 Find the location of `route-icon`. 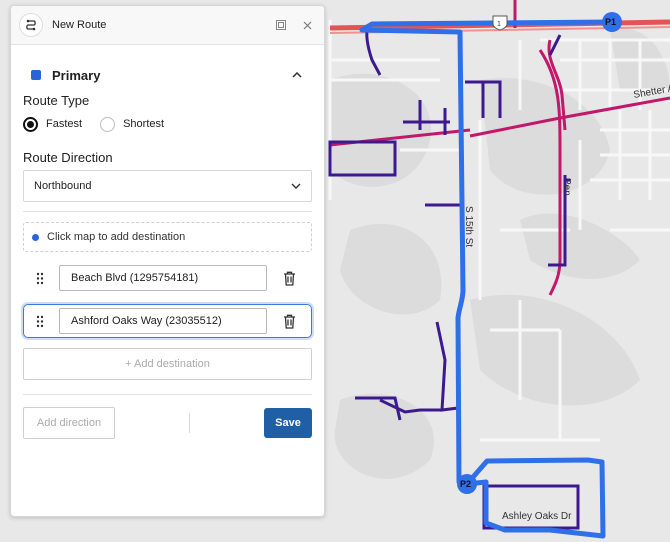

route-icon is located at coordinates (31, 25).